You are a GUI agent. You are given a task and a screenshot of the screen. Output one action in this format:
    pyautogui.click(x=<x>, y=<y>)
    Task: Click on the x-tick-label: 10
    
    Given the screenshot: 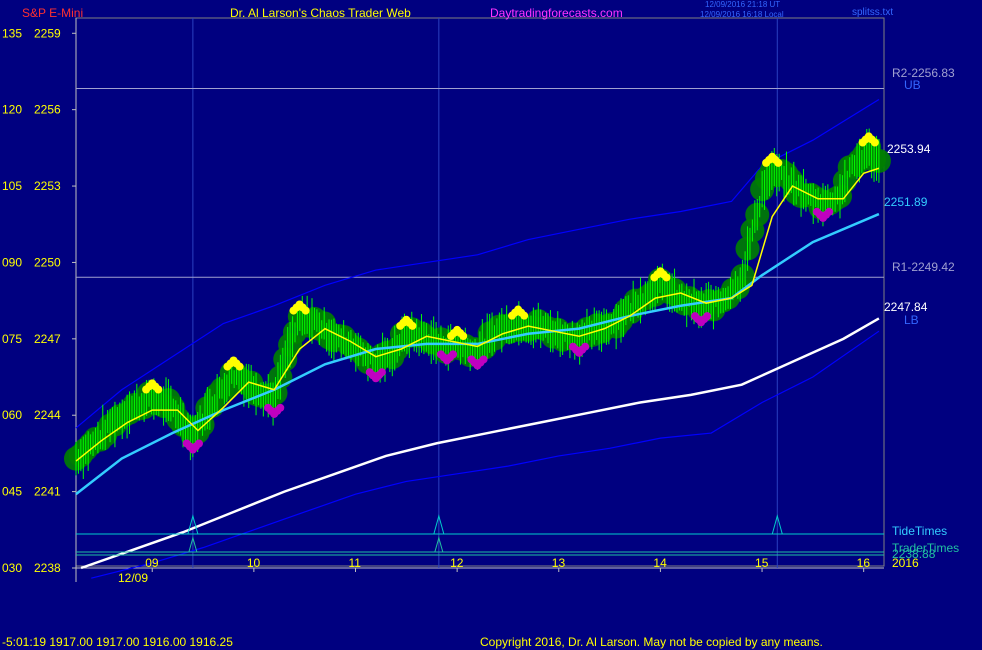 What is the action you would take?
    pyautogui.click(x=254, y=563)
    